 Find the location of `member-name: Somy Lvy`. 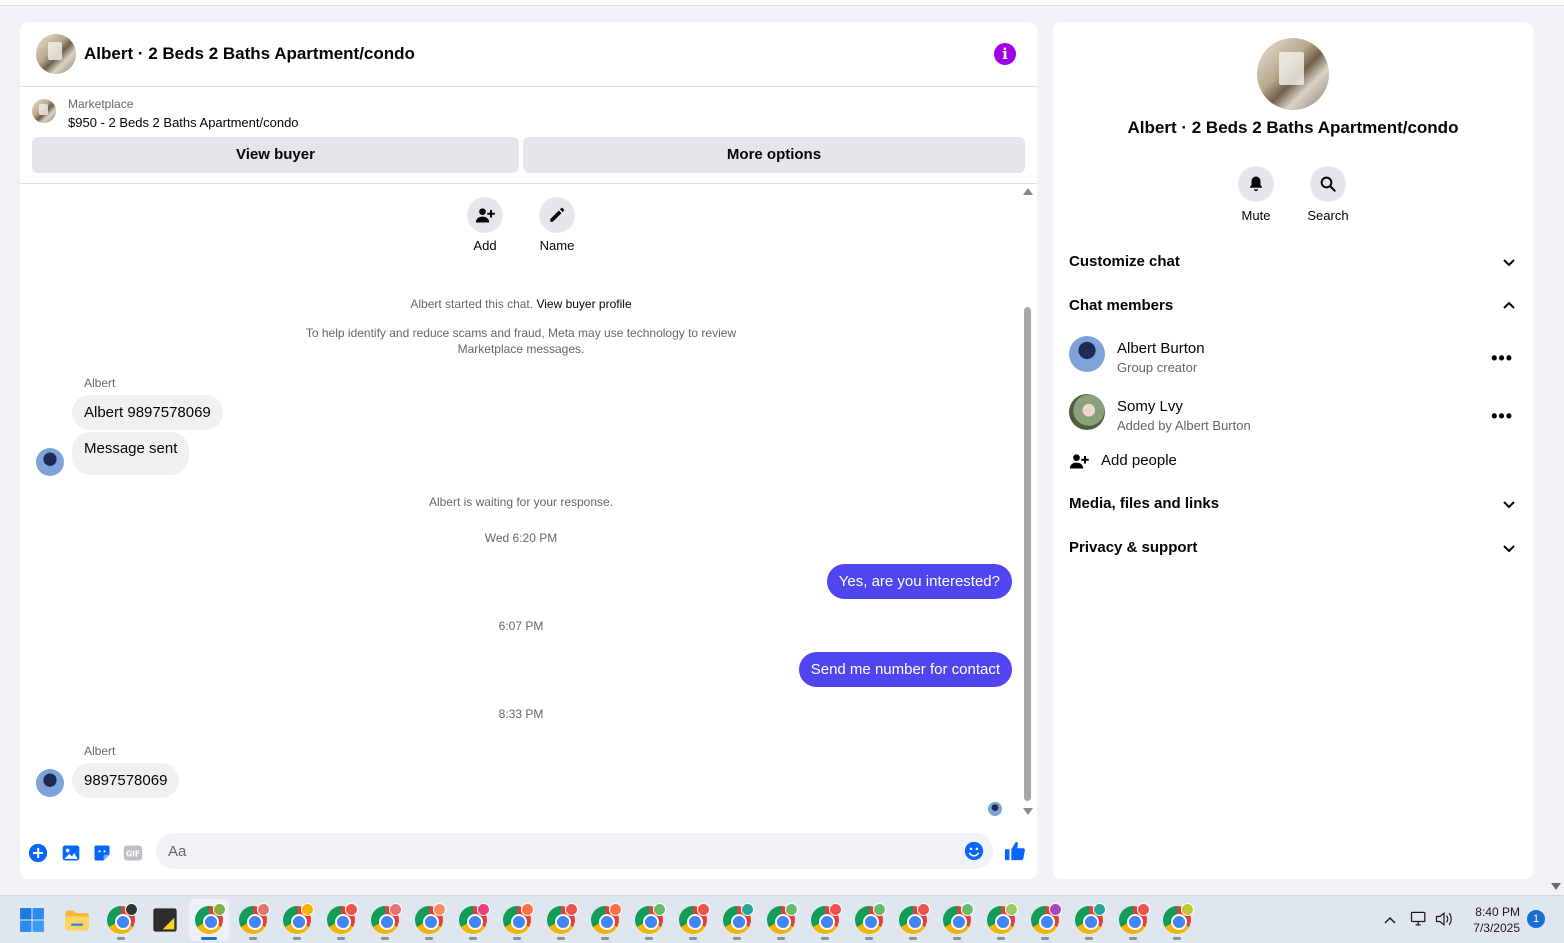

member-name: Somy Lvy is located at coordinates (1150, 406).